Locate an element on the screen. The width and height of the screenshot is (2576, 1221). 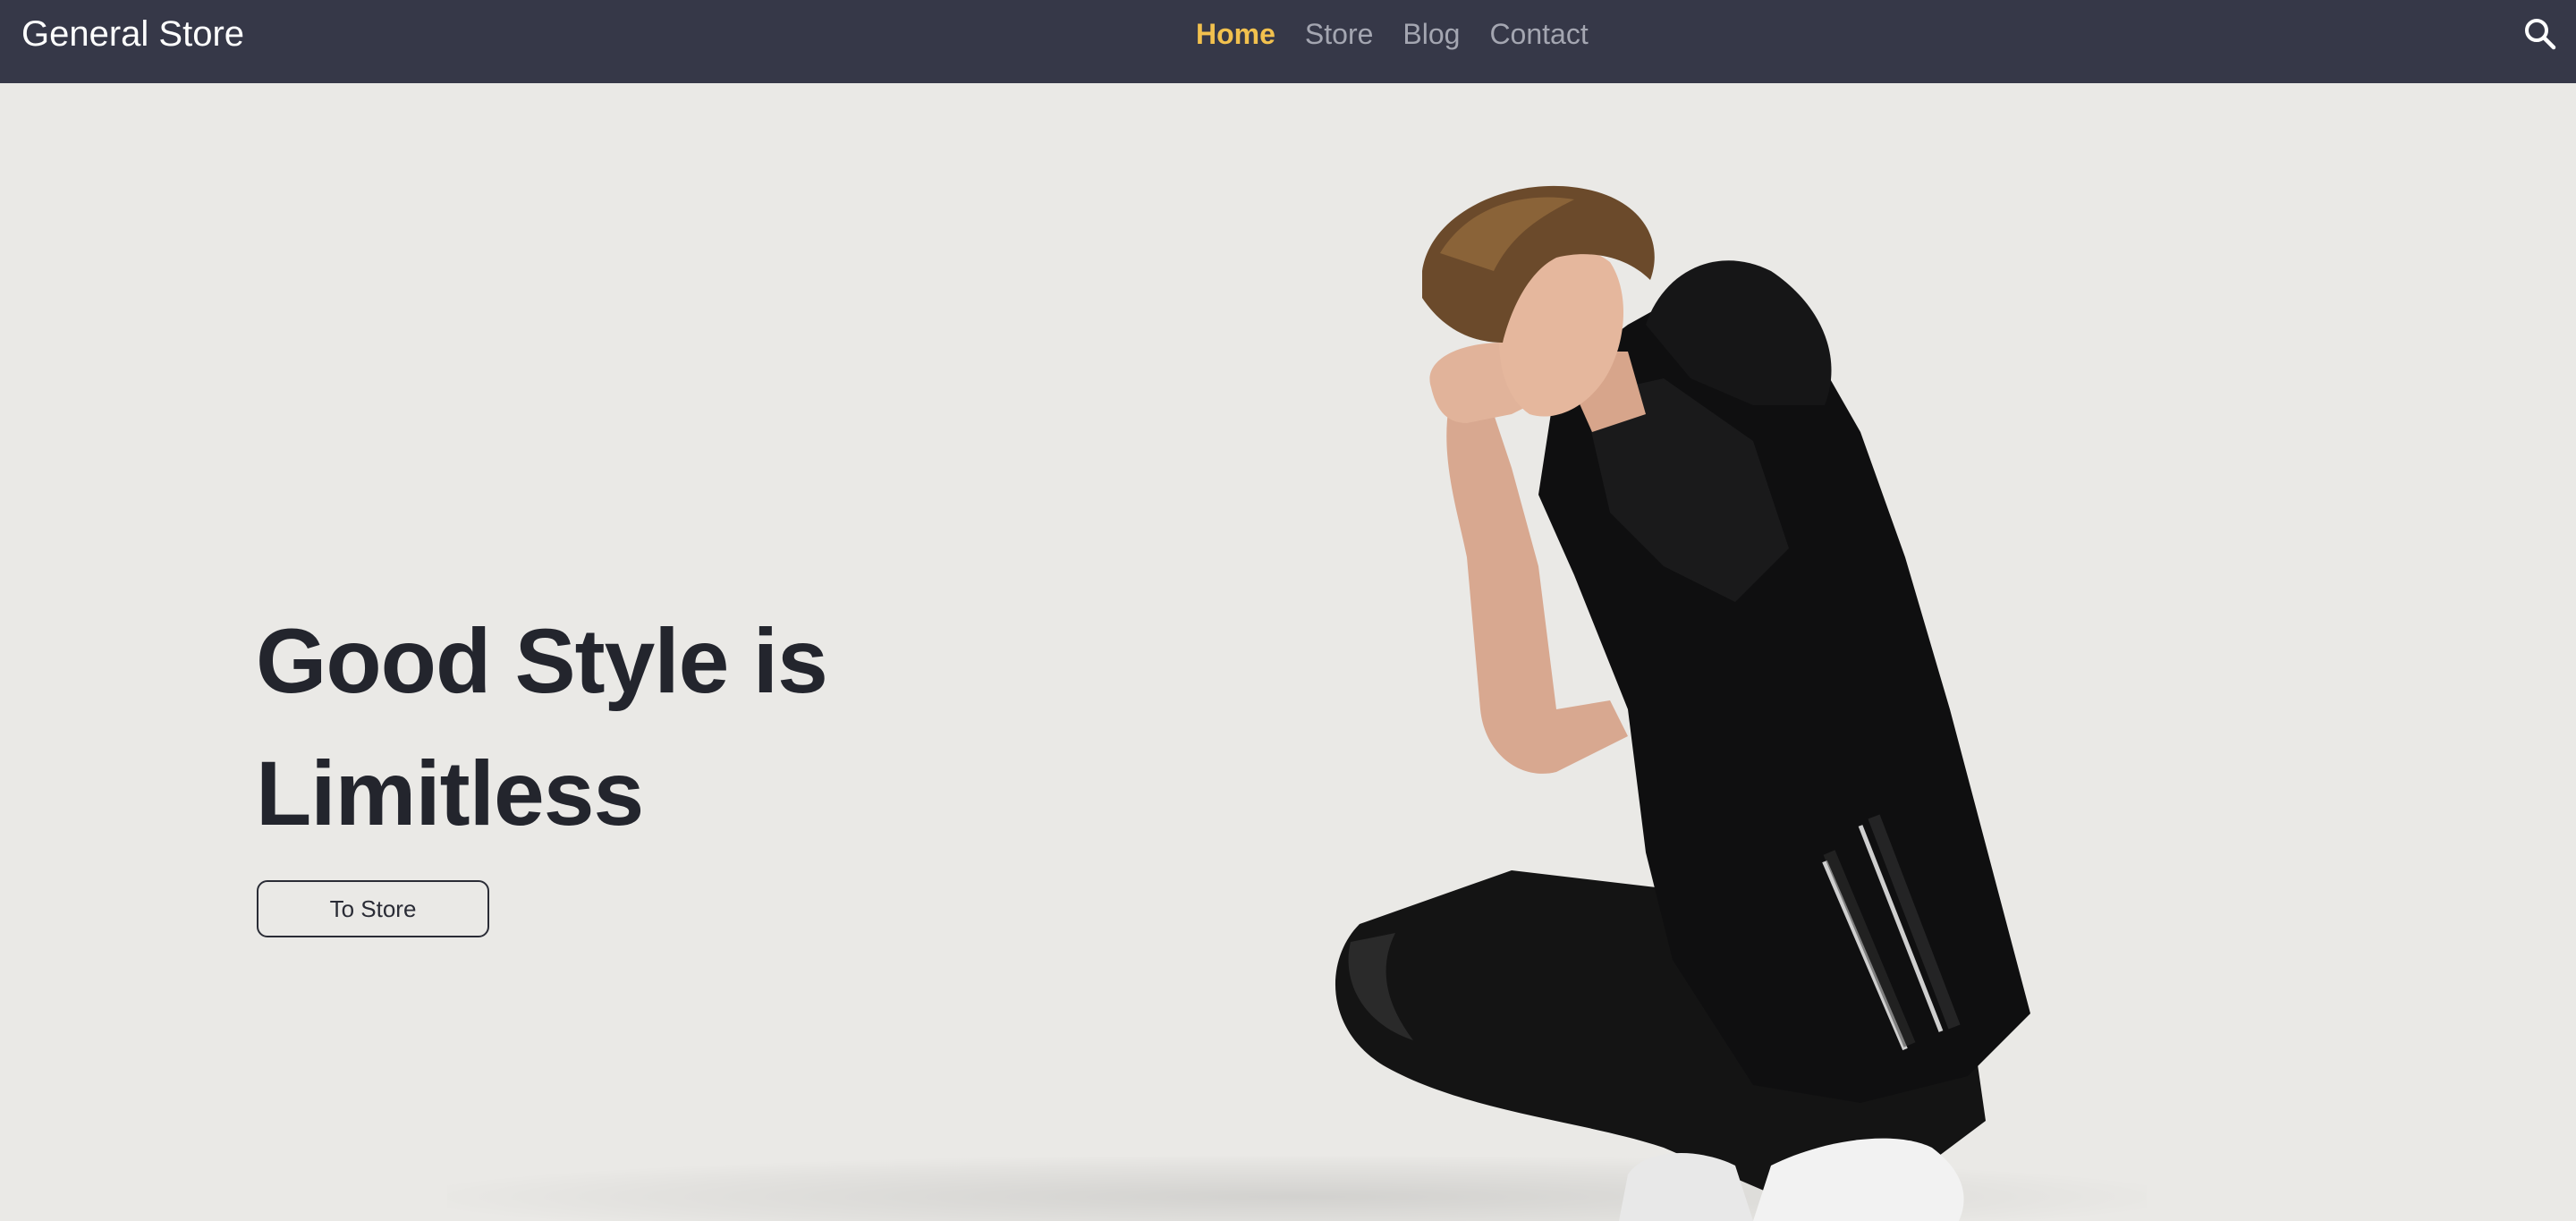
top-navbar: General Store Home Store Blog Contact is located at coordinates (1288, 41).